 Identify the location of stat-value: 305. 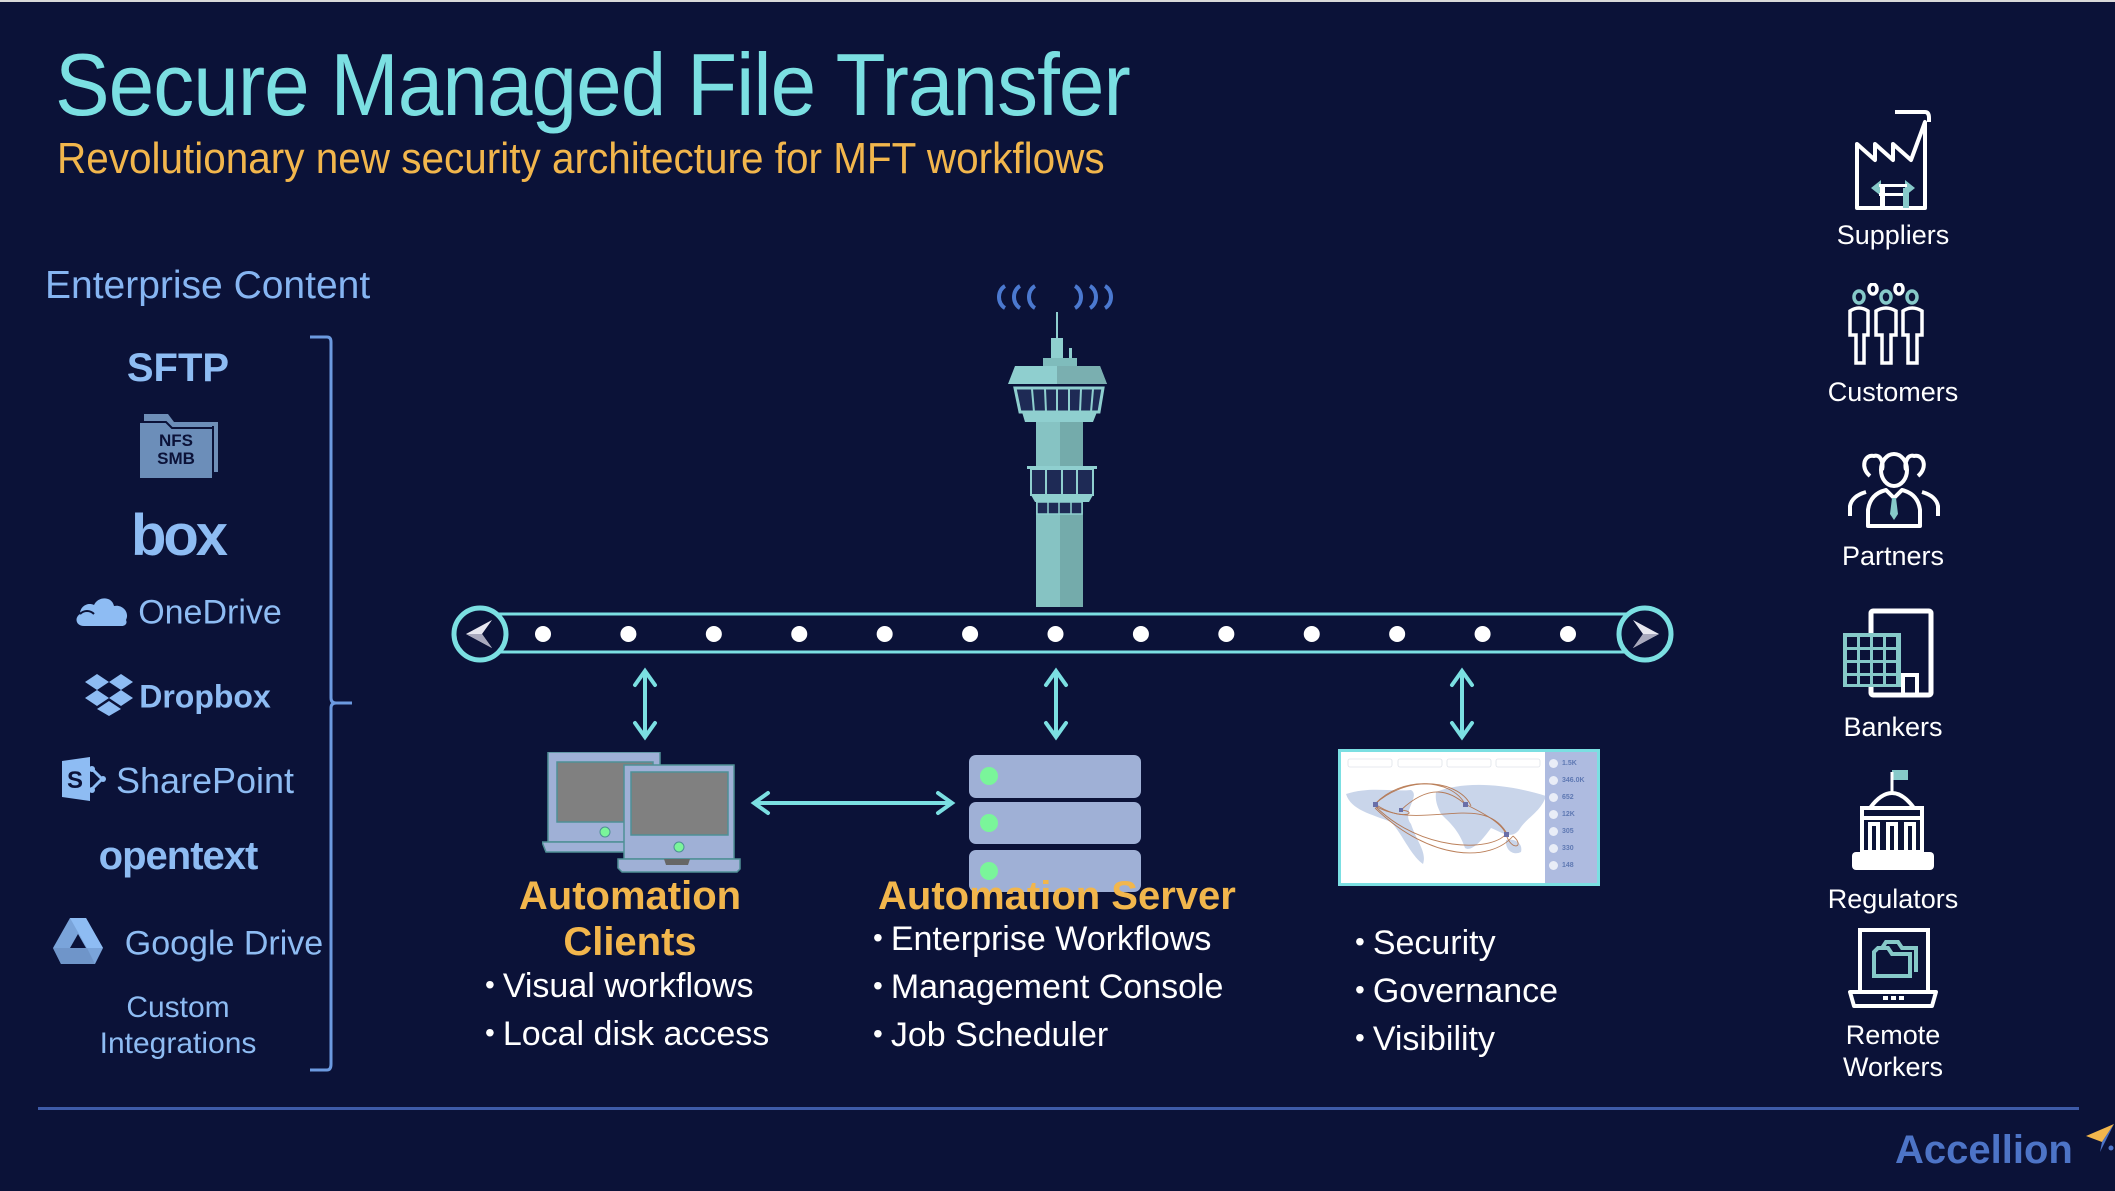
(1568, 831).